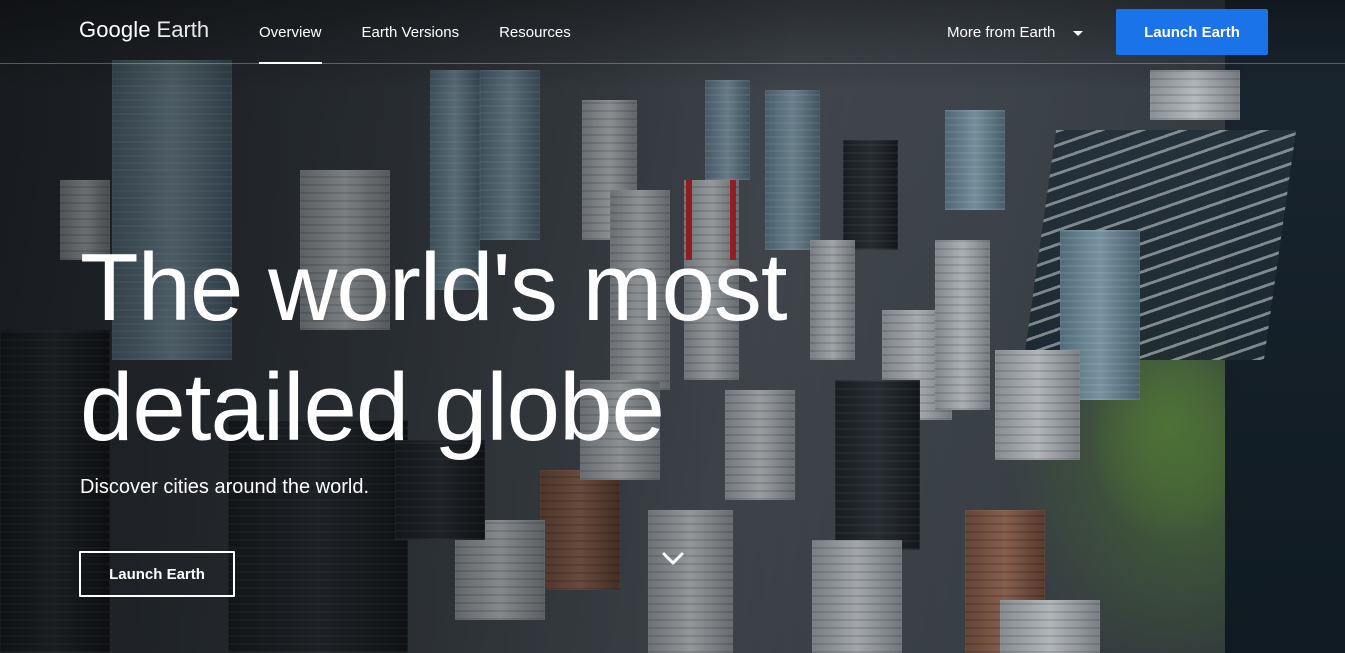  What do you see at coordinates (225, 487) in the screenshot?
I see `hero-subtitle: Discover cities around the world.` at bounding box center [225, 487].